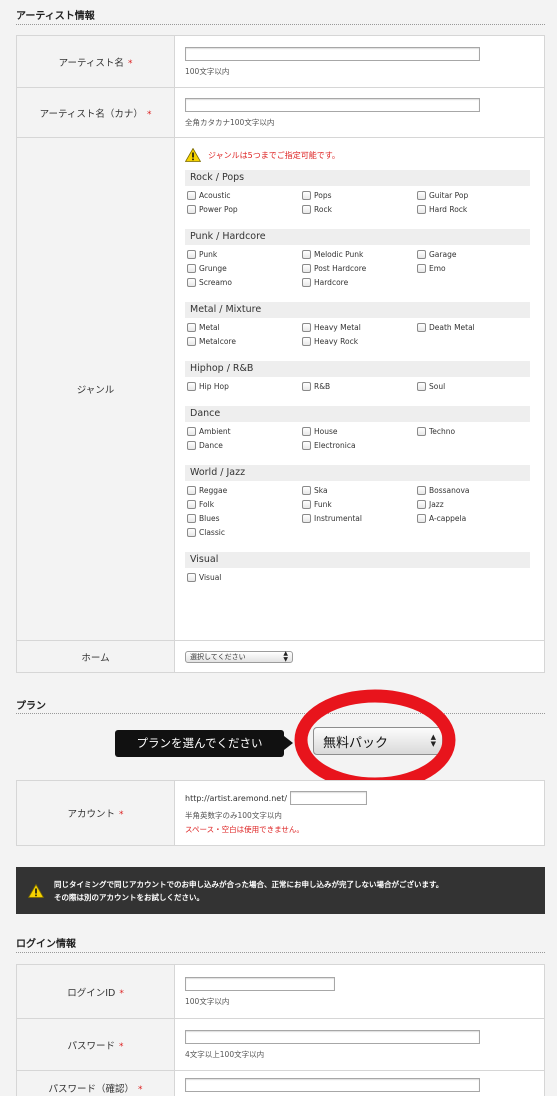 The width and height of the screenshot is (557, 1096). What do you see at coordinates (474, 490) in the screenshot?
I see `genre-option: Bossanova` at bounding box center [474, 490].